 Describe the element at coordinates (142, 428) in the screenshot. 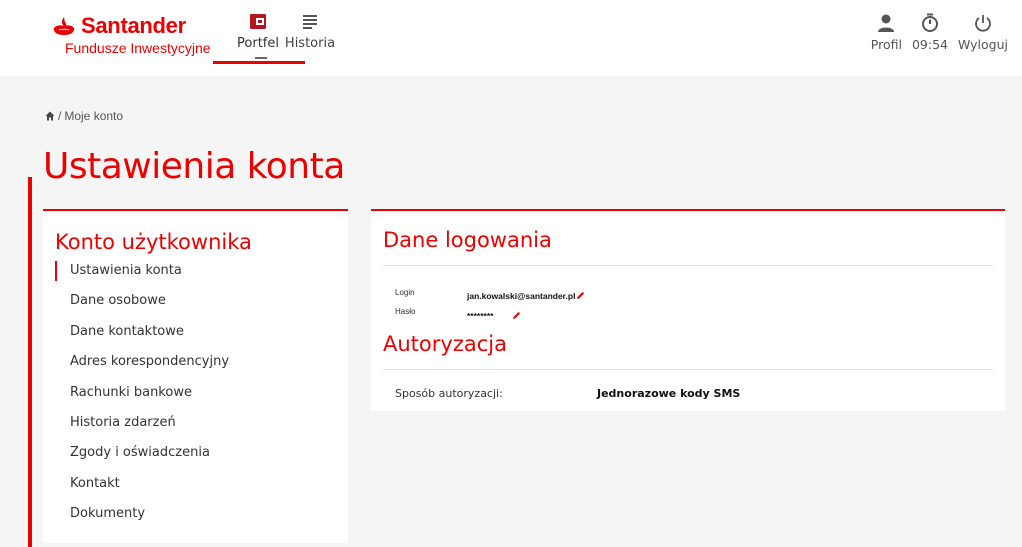

I see `sidebar-item-historia-zdarzen: Historia zdarzeń` at that location.